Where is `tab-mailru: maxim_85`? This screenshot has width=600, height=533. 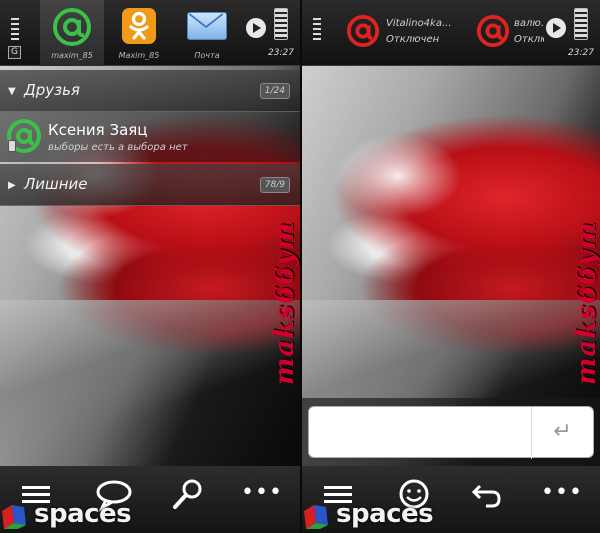 tab-mailru: maxim_85 is located at coordinates (72, 33).